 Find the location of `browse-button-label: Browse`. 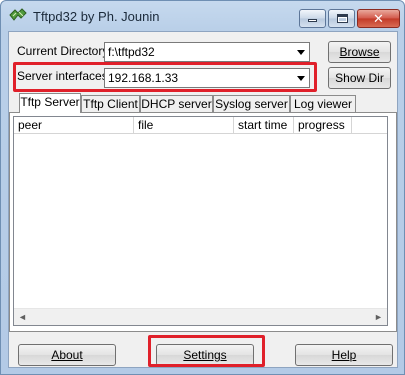

browse-button-label: Browse is located at coordinates (359, 52).